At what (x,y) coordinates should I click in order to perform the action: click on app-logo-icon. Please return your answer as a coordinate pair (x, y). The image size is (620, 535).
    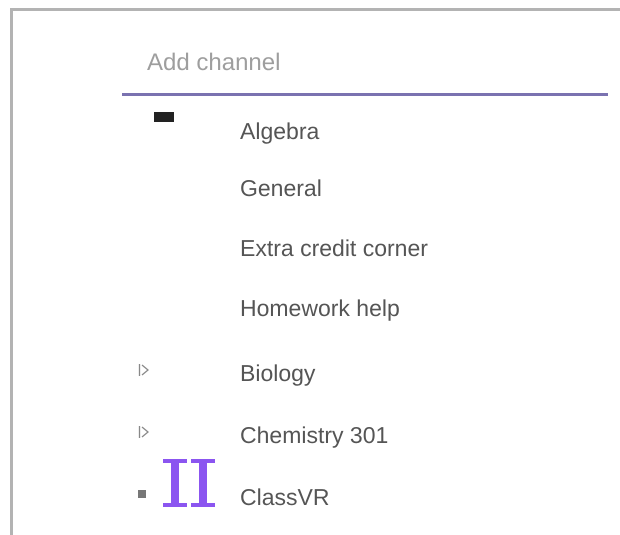
    Looking at the image, I should click on (190, 483).